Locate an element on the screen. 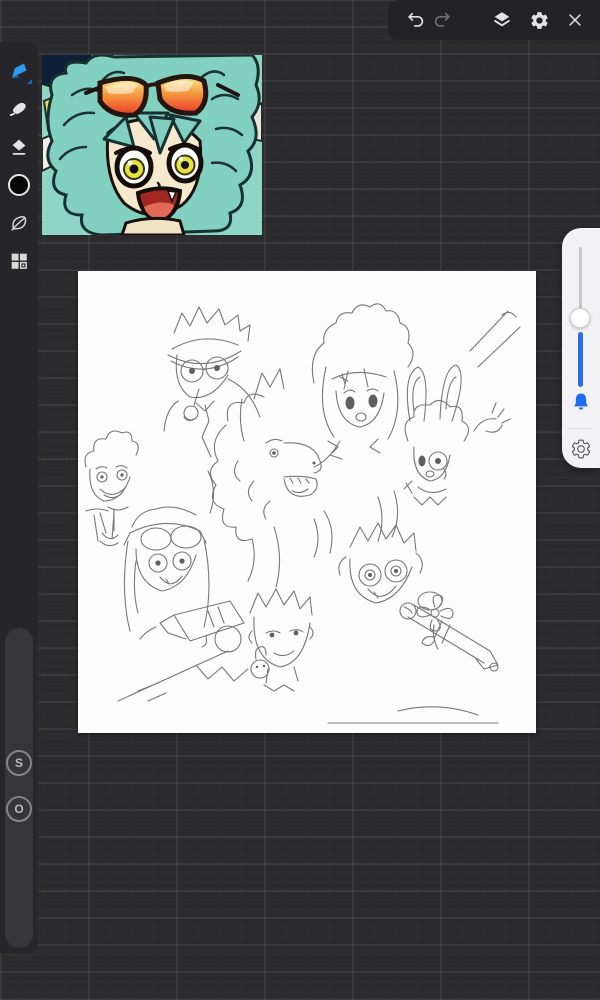  eraser-tool-button is located at coordinates (19, 147).